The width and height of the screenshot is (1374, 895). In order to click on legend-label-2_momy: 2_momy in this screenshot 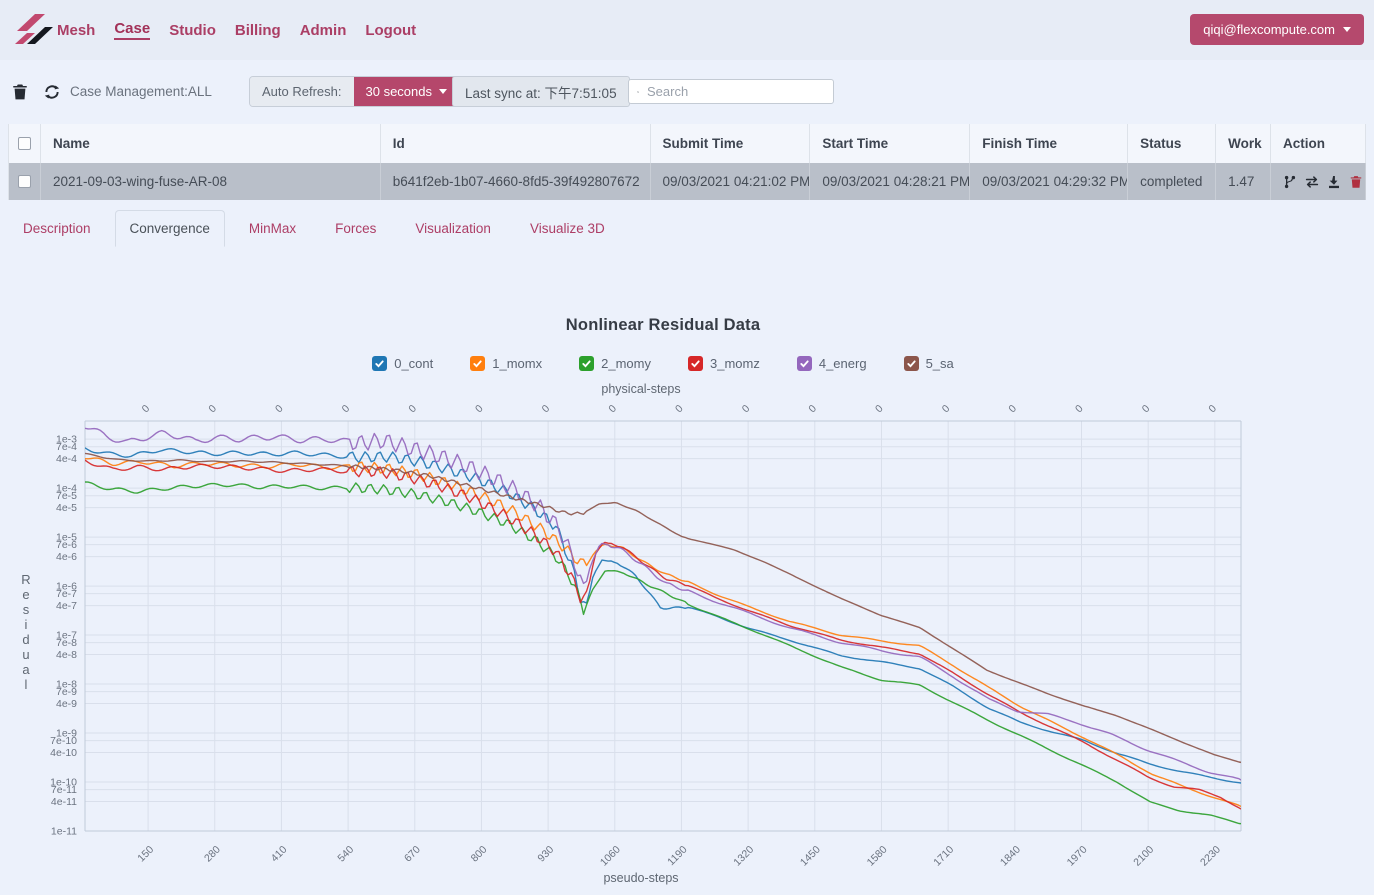, I will do `click(626, 363)`.